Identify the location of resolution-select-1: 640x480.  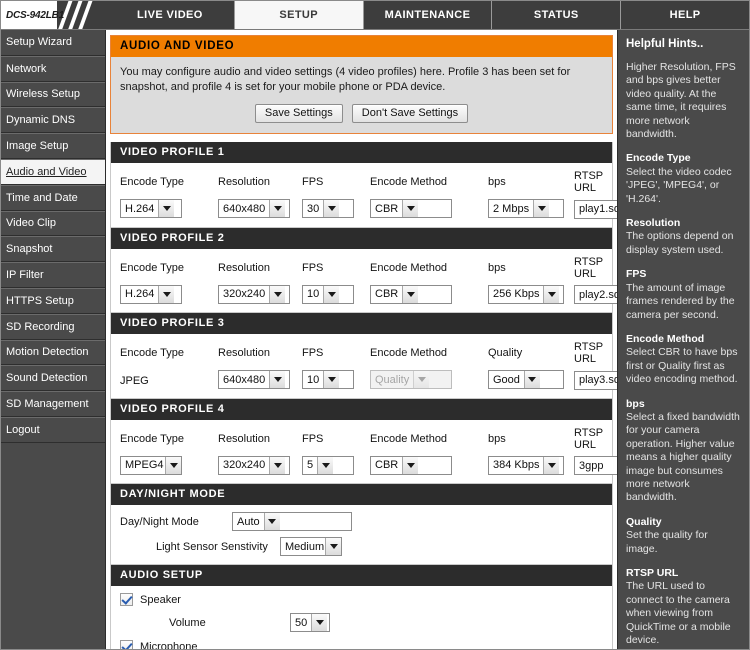
(254, 209).